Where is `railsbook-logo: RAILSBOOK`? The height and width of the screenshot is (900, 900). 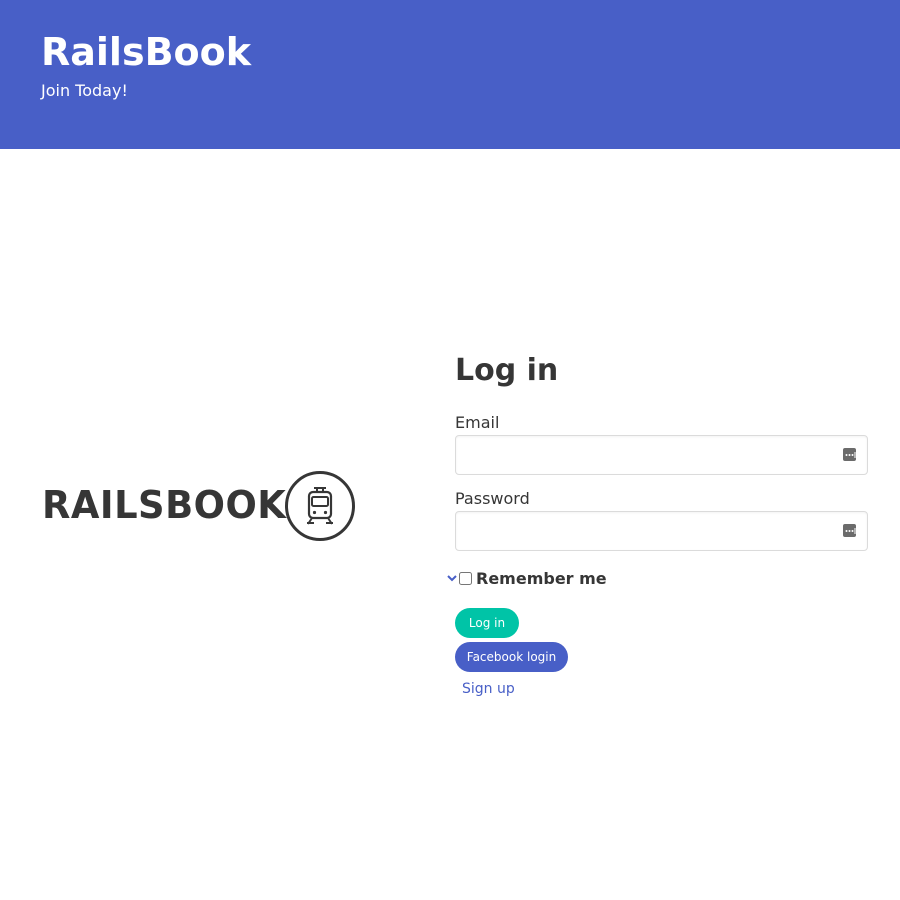
railsbook-logo: RAILSBOOK is located at coordinates (202, 506).